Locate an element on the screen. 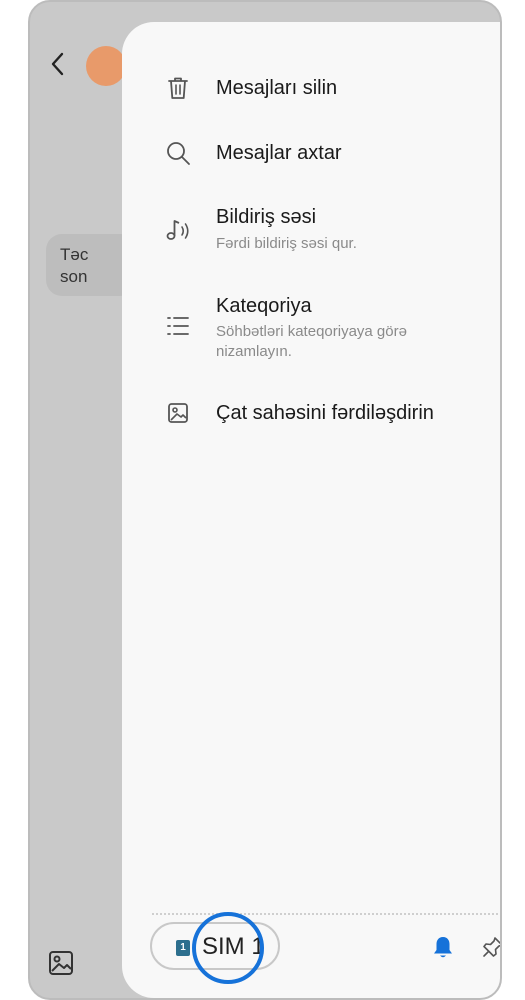 The image size is (525, 1000). footer-divider is located at coordinates (326, 914).